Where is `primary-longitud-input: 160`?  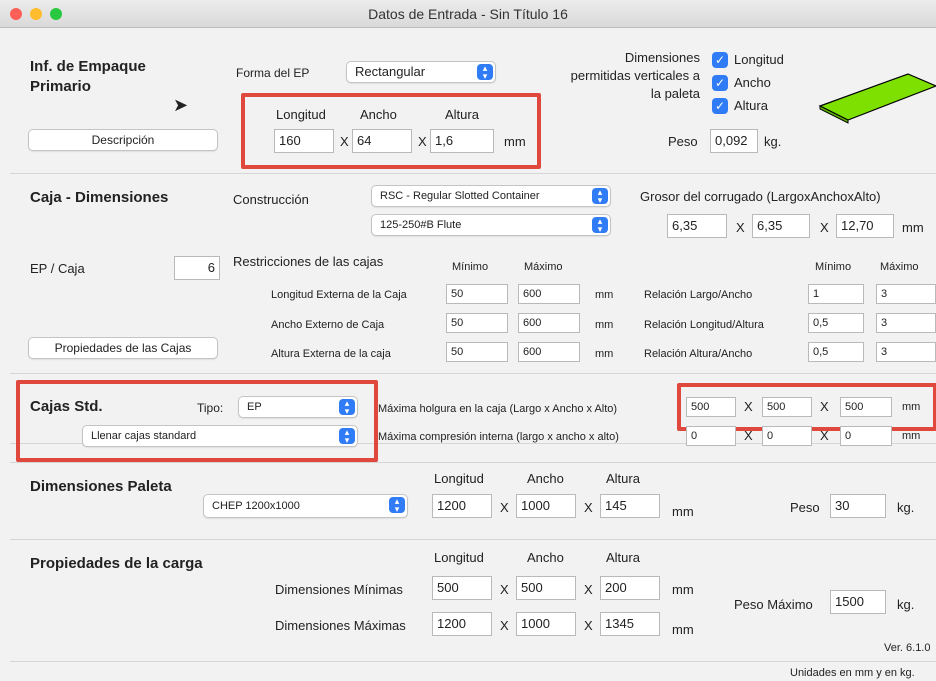 primary-longitud-input: 160 is located at coordinates (304, 141).